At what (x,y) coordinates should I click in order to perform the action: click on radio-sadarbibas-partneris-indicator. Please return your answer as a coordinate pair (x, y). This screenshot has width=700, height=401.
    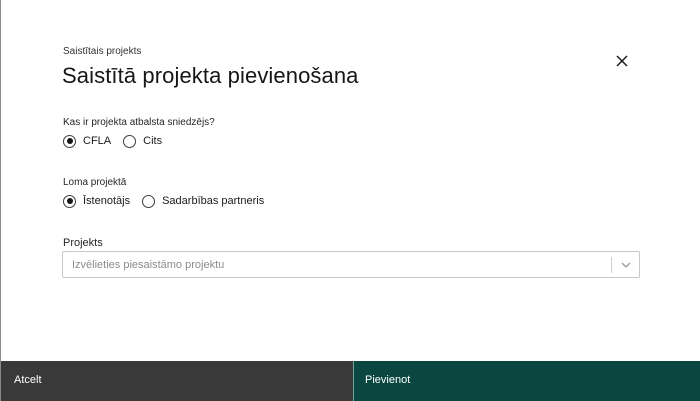
    Looking at the image, I should click on (149, 201).